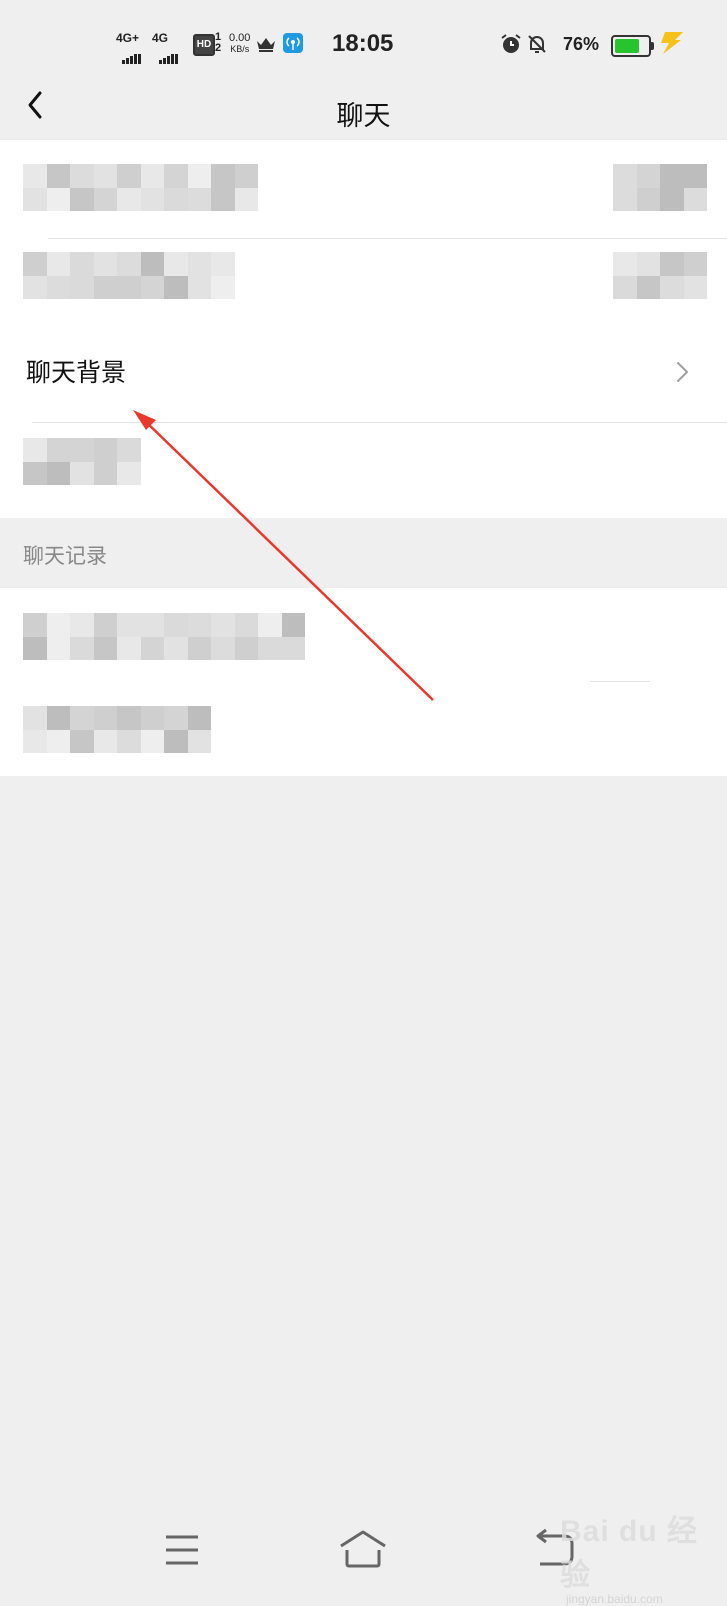 The height and width of the screenshot is (1606, 727). Describe the element at coordinates (76, 372) in the screenshot. I see `chat-background-label: 聊天背景` at that location.